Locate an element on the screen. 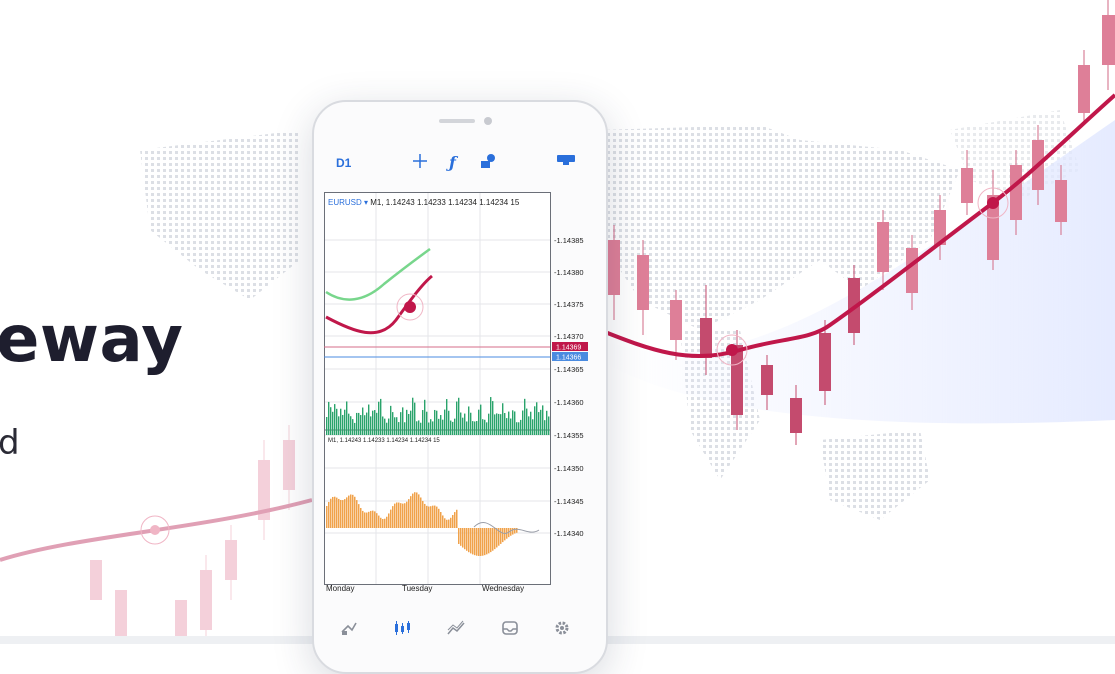 The height and width of the screenshot is (674, 1115). bottom-tabbar is located at coordinates (460, 630).